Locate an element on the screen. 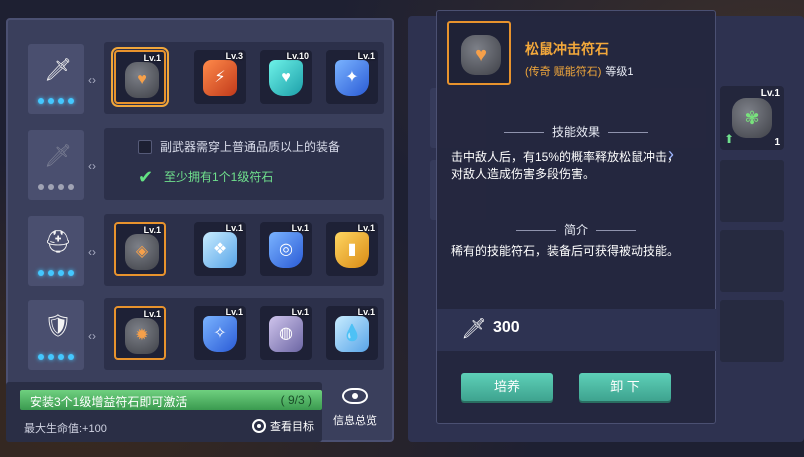 The image size is (804, 457). condition-text: 副武器需穿上普通品质以上的装备 is located at coordinates (250, 147).